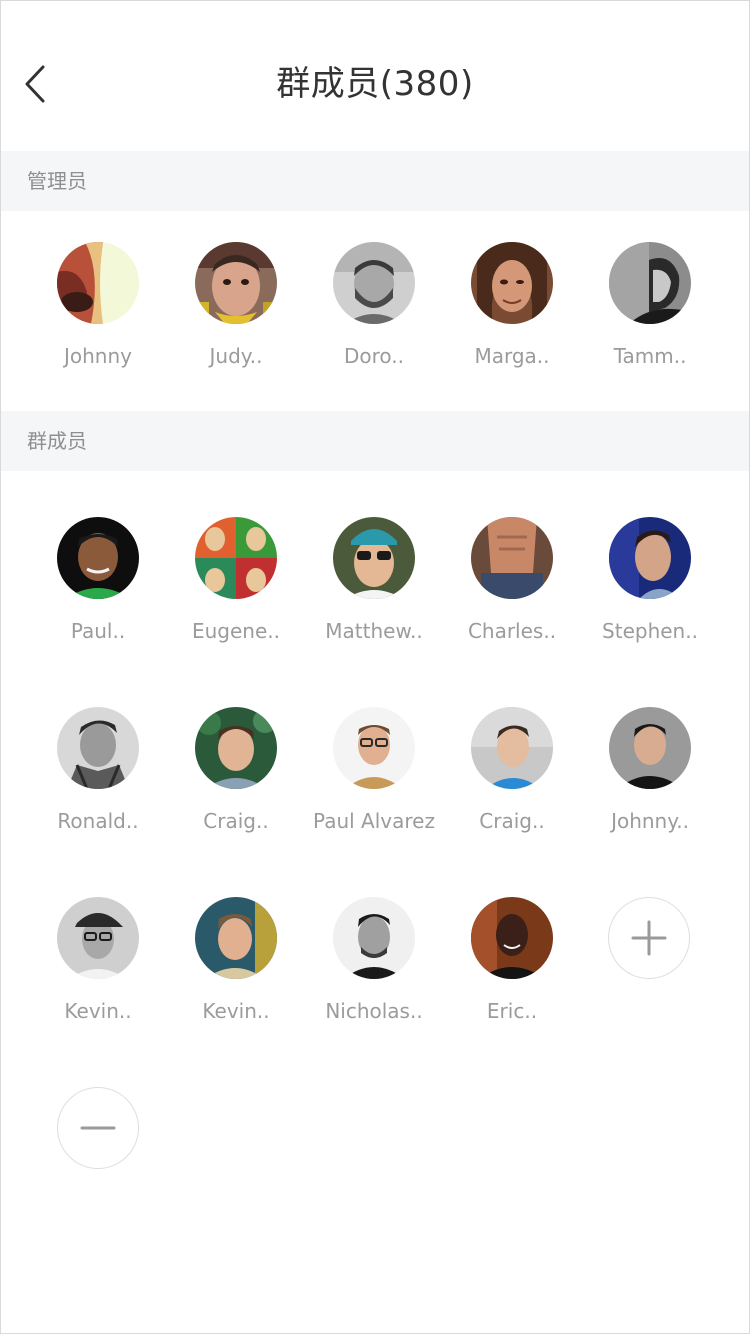 This screenshot has height=1334, width=750. I want to click on member-name: Paul Alvarez, so click(374, 821).